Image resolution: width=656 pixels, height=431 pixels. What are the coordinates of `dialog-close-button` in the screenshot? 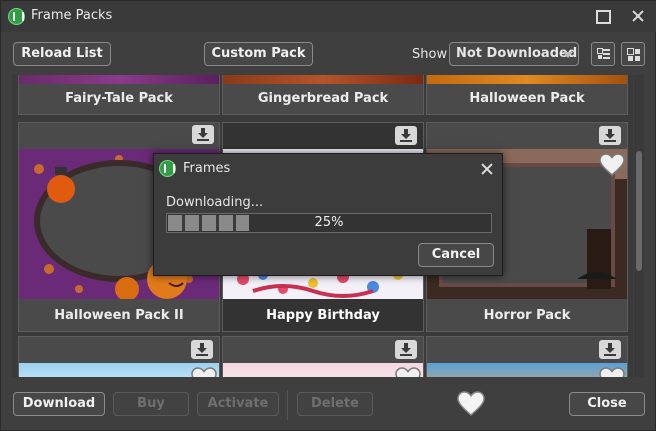 It's located at (487, 169).